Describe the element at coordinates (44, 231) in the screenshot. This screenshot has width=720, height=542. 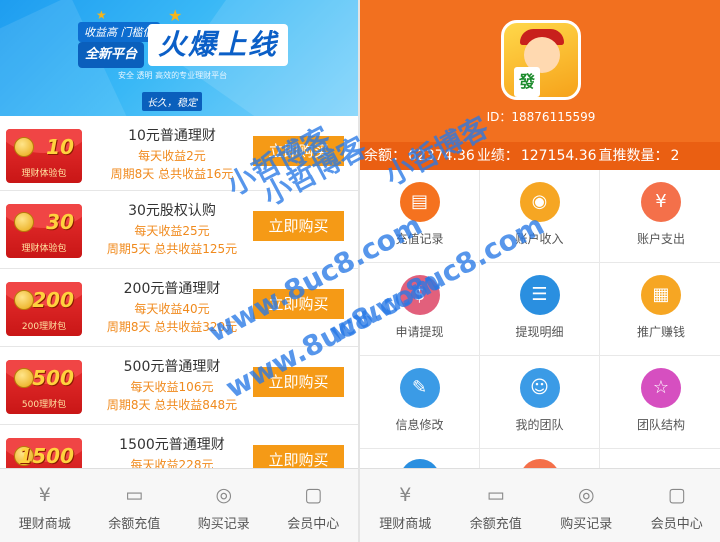
I see `red-envelope-icon: 30 理财体验包` at that location.